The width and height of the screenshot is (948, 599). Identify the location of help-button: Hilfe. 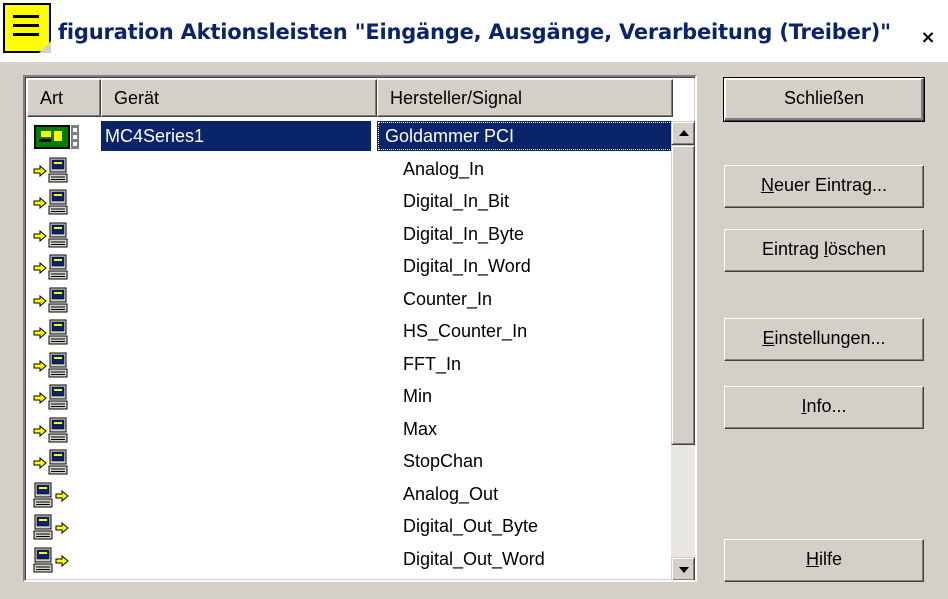
(824, 560).